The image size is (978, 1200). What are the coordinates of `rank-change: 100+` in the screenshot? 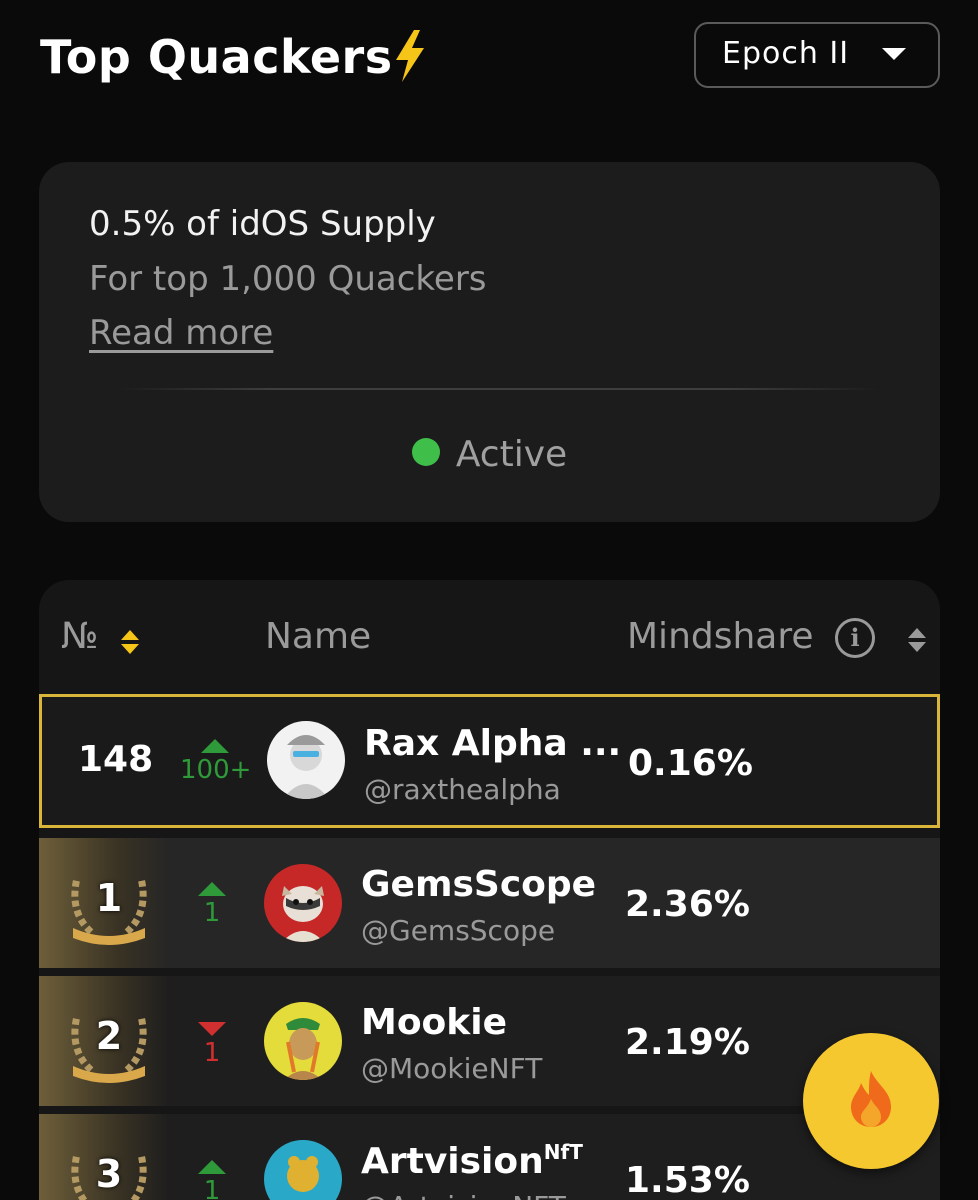 It's located at (216, 762).